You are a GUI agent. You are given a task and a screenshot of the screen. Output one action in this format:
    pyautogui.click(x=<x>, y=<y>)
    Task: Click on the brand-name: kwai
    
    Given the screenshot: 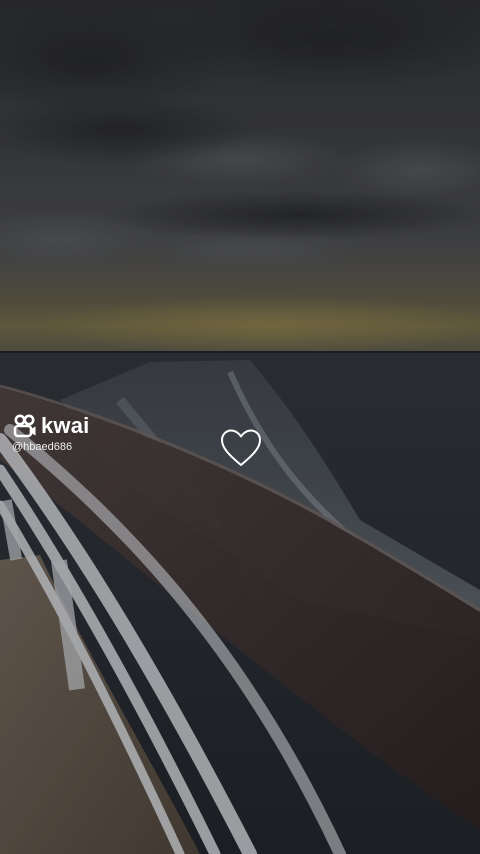 What is the action you would take?
    pyautogui.click(x=65, y=425)
    